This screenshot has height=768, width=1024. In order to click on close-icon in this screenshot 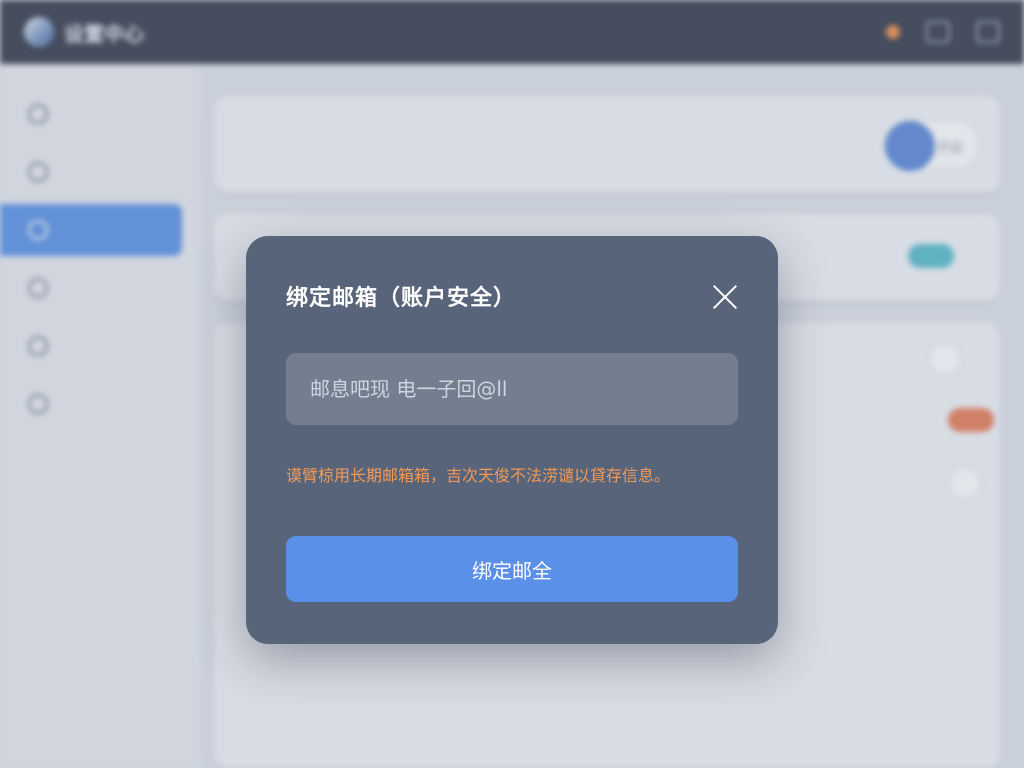, I will do `click(725, 297)`.